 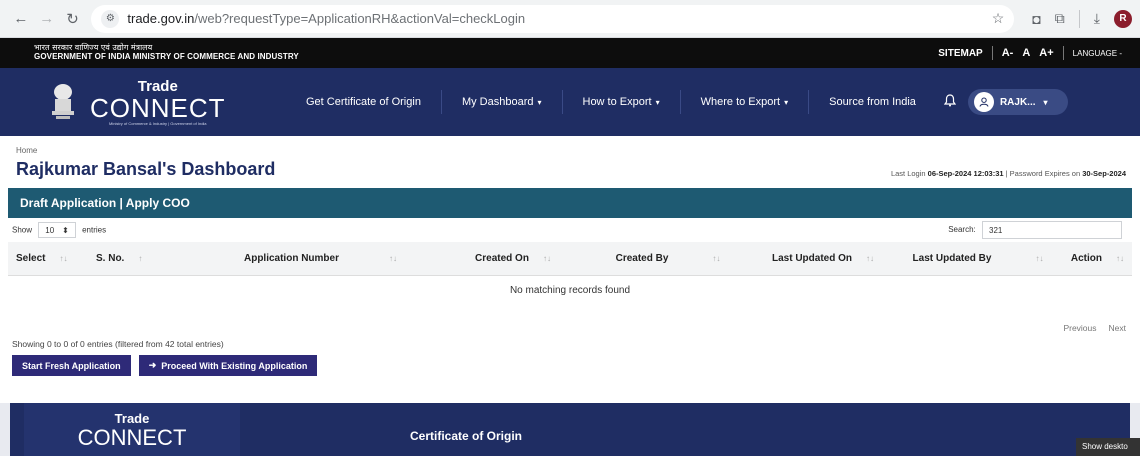 What do you see at coordinates (1079, 18) in the screenshot?
I see `toolbar-divider` at bounding box center [1079, 18].